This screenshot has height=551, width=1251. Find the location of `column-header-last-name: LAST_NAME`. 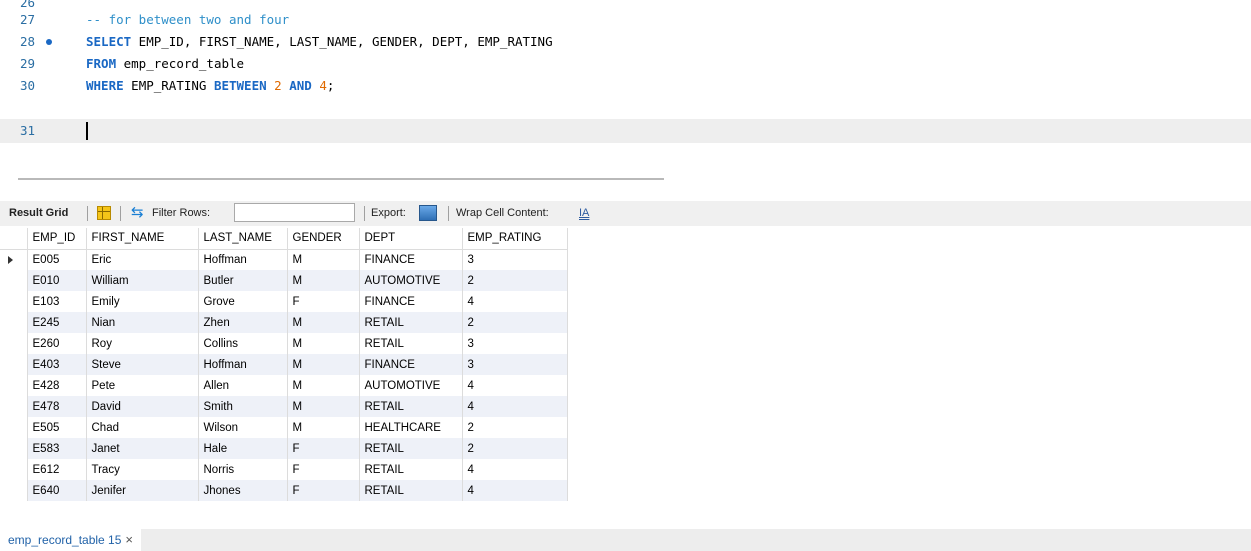

column-header-last-name: LAST_NAME is located at coordinates (243, 239).